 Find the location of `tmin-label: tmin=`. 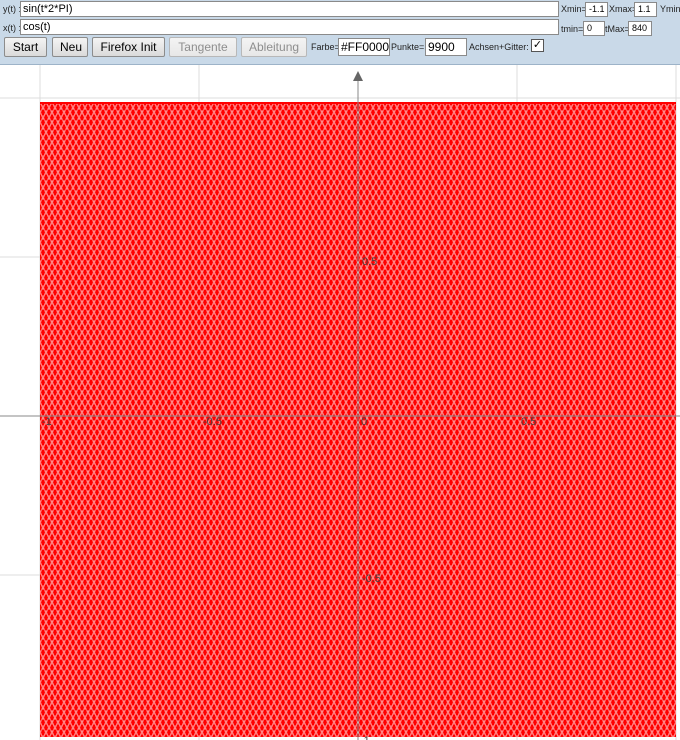

tmin-label: tmin= is located at coordinates (572, 29).